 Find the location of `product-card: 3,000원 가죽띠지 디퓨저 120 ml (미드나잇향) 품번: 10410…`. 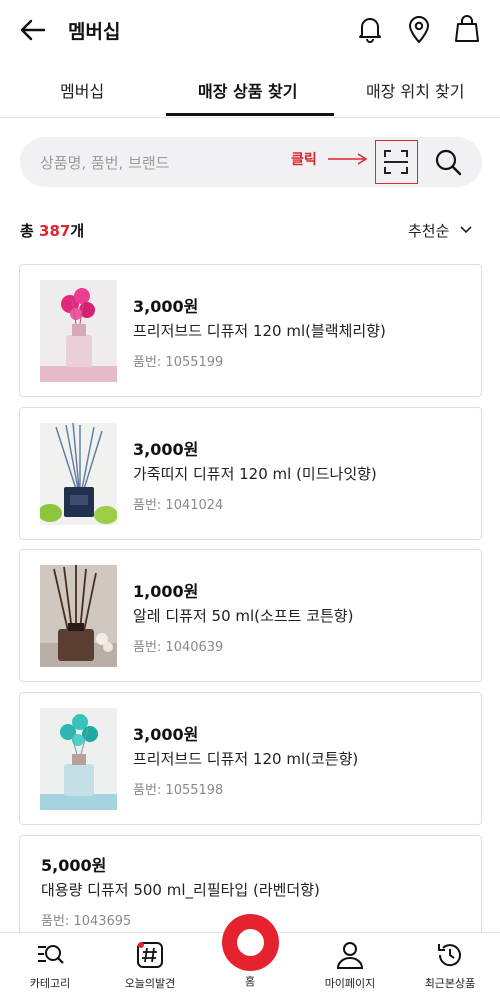

product-card: 3,000원 가죽띠지 디퓨저 120 ml (미드나잇향) 품번: 10410… is located at coordinates (250, 473).